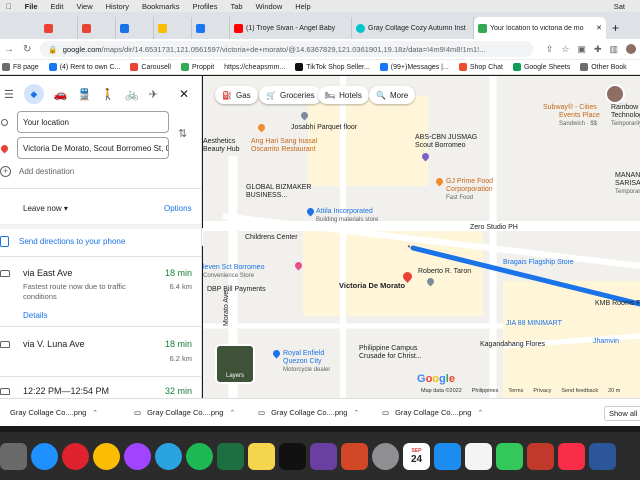 This screenshot has height=480, width=640. What do you see at coordinates (37, 171) in the screenshot?
I see `add-destination-button: + Add destination` at bounding box center [37, 171].